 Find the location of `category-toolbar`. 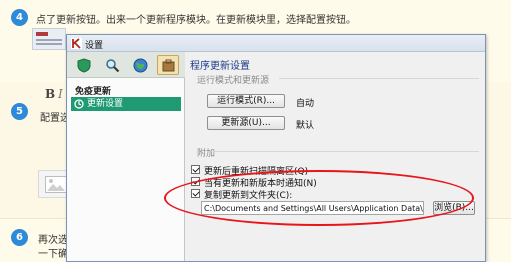

category-toolbar is located at coordinates (126, 65).